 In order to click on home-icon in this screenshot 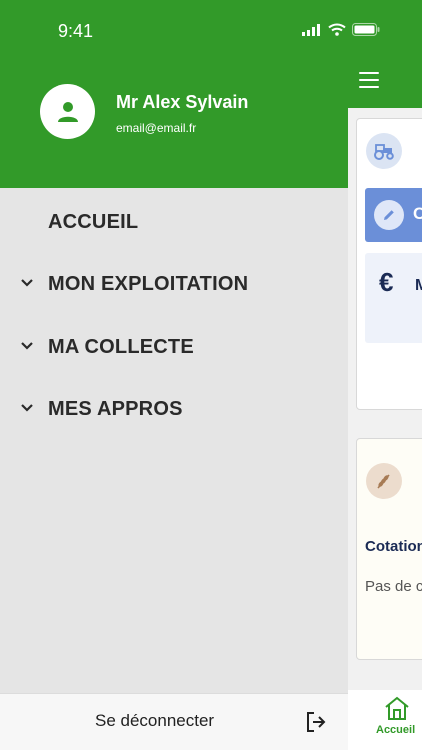, I will do `click(397, 710)`.